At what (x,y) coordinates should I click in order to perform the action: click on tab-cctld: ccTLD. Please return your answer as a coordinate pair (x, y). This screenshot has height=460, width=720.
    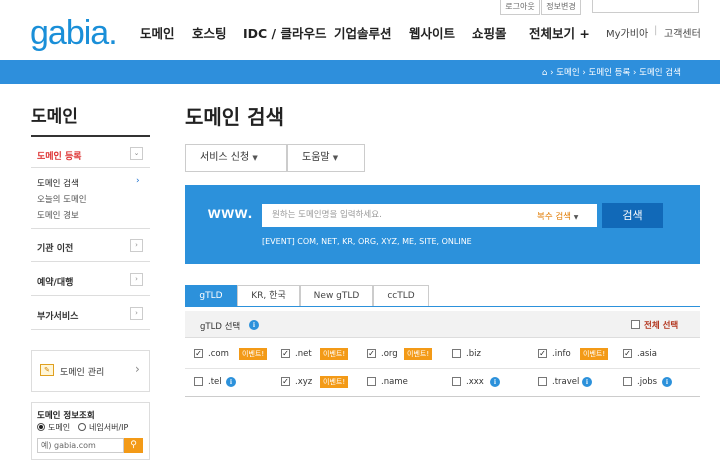
    Looking at the image, I should click on (401, 296).